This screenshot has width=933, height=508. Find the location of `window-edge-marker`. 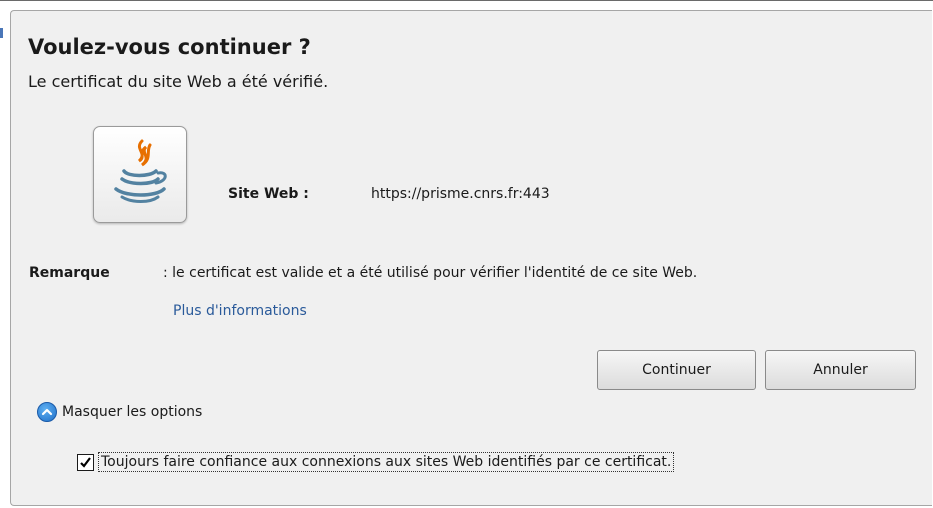

window-edge-marker is located at coordinates (1, 33).